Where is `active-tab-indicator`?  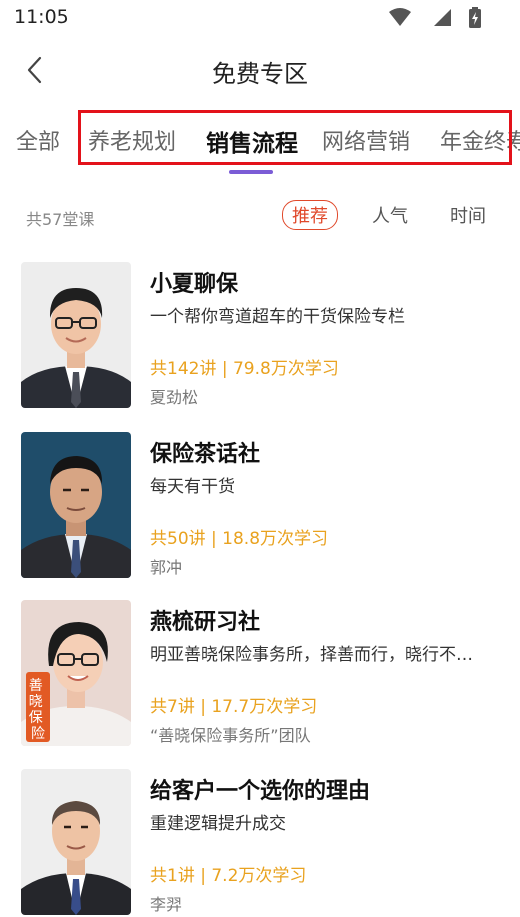
active-tab-indicator is located at coordinates (251, 172).